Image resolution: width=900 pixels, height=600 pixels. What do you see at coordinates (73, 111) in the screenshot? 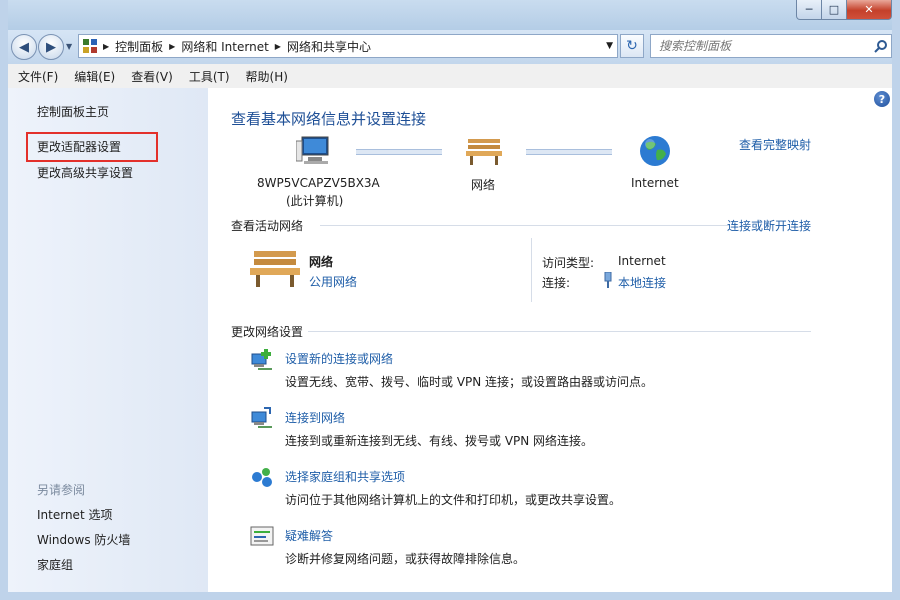
I see `sidebar-item-control-panel-home: 控制面板主页` at bounding box center [73, 111].